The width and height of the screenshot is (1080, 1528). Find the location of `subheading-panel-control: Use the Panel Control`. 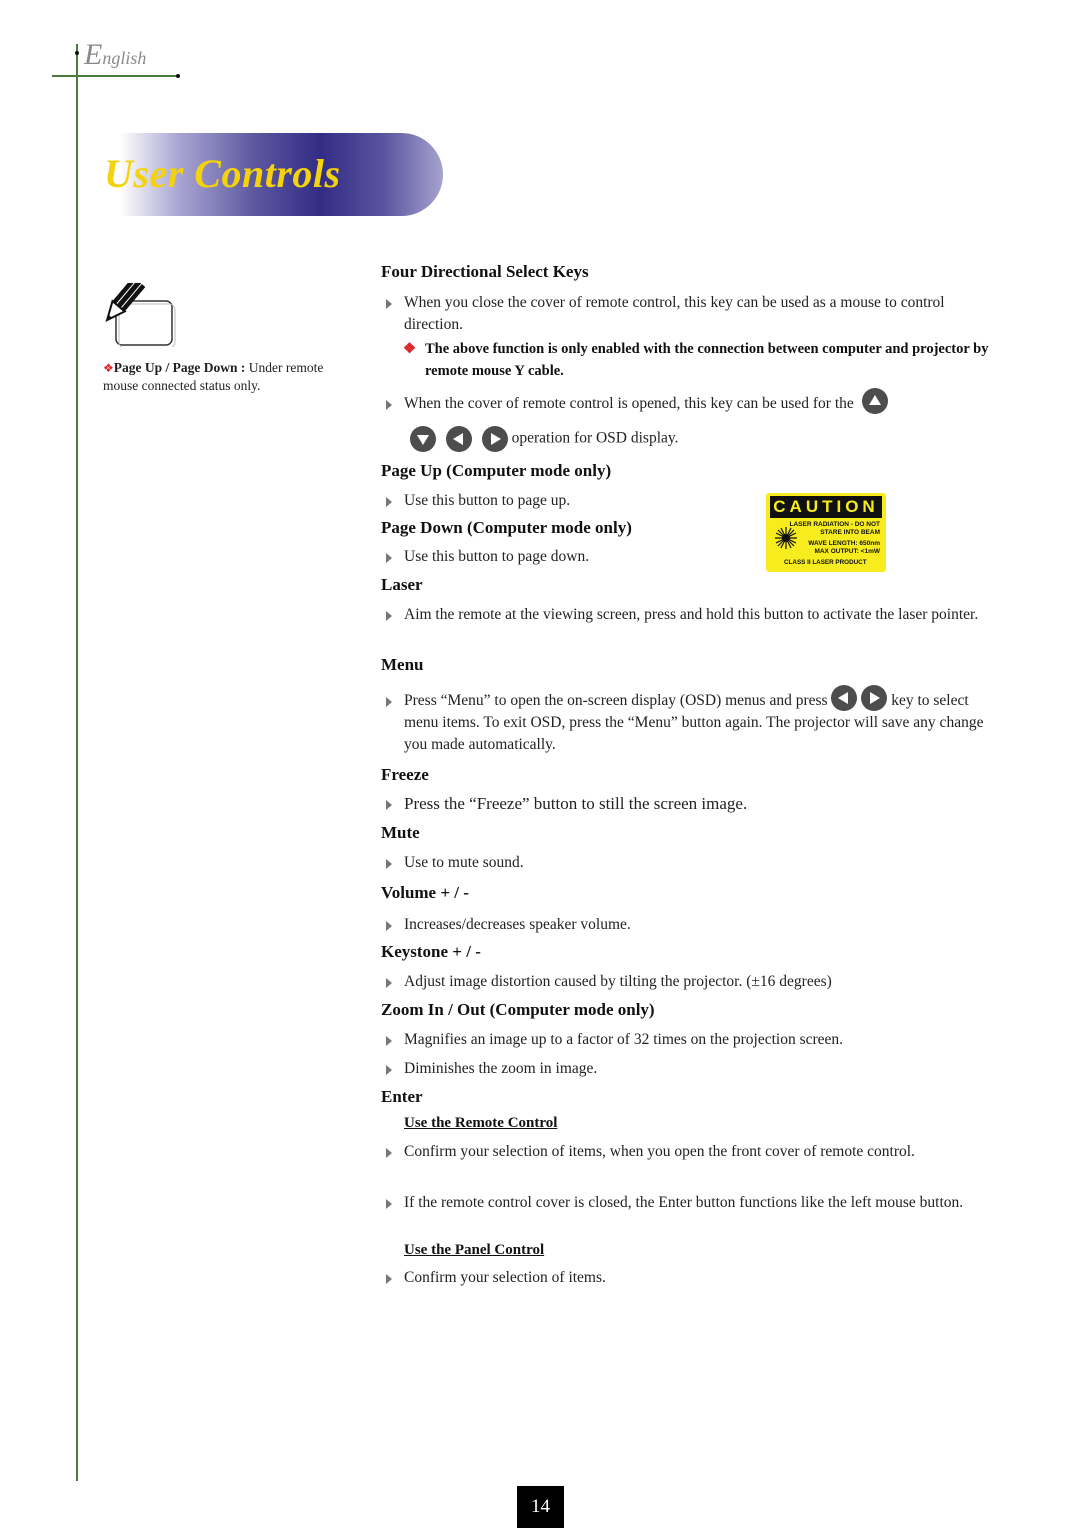

subheading-panel-control: Use the Panel Control is located at coordinates (474, 1250).